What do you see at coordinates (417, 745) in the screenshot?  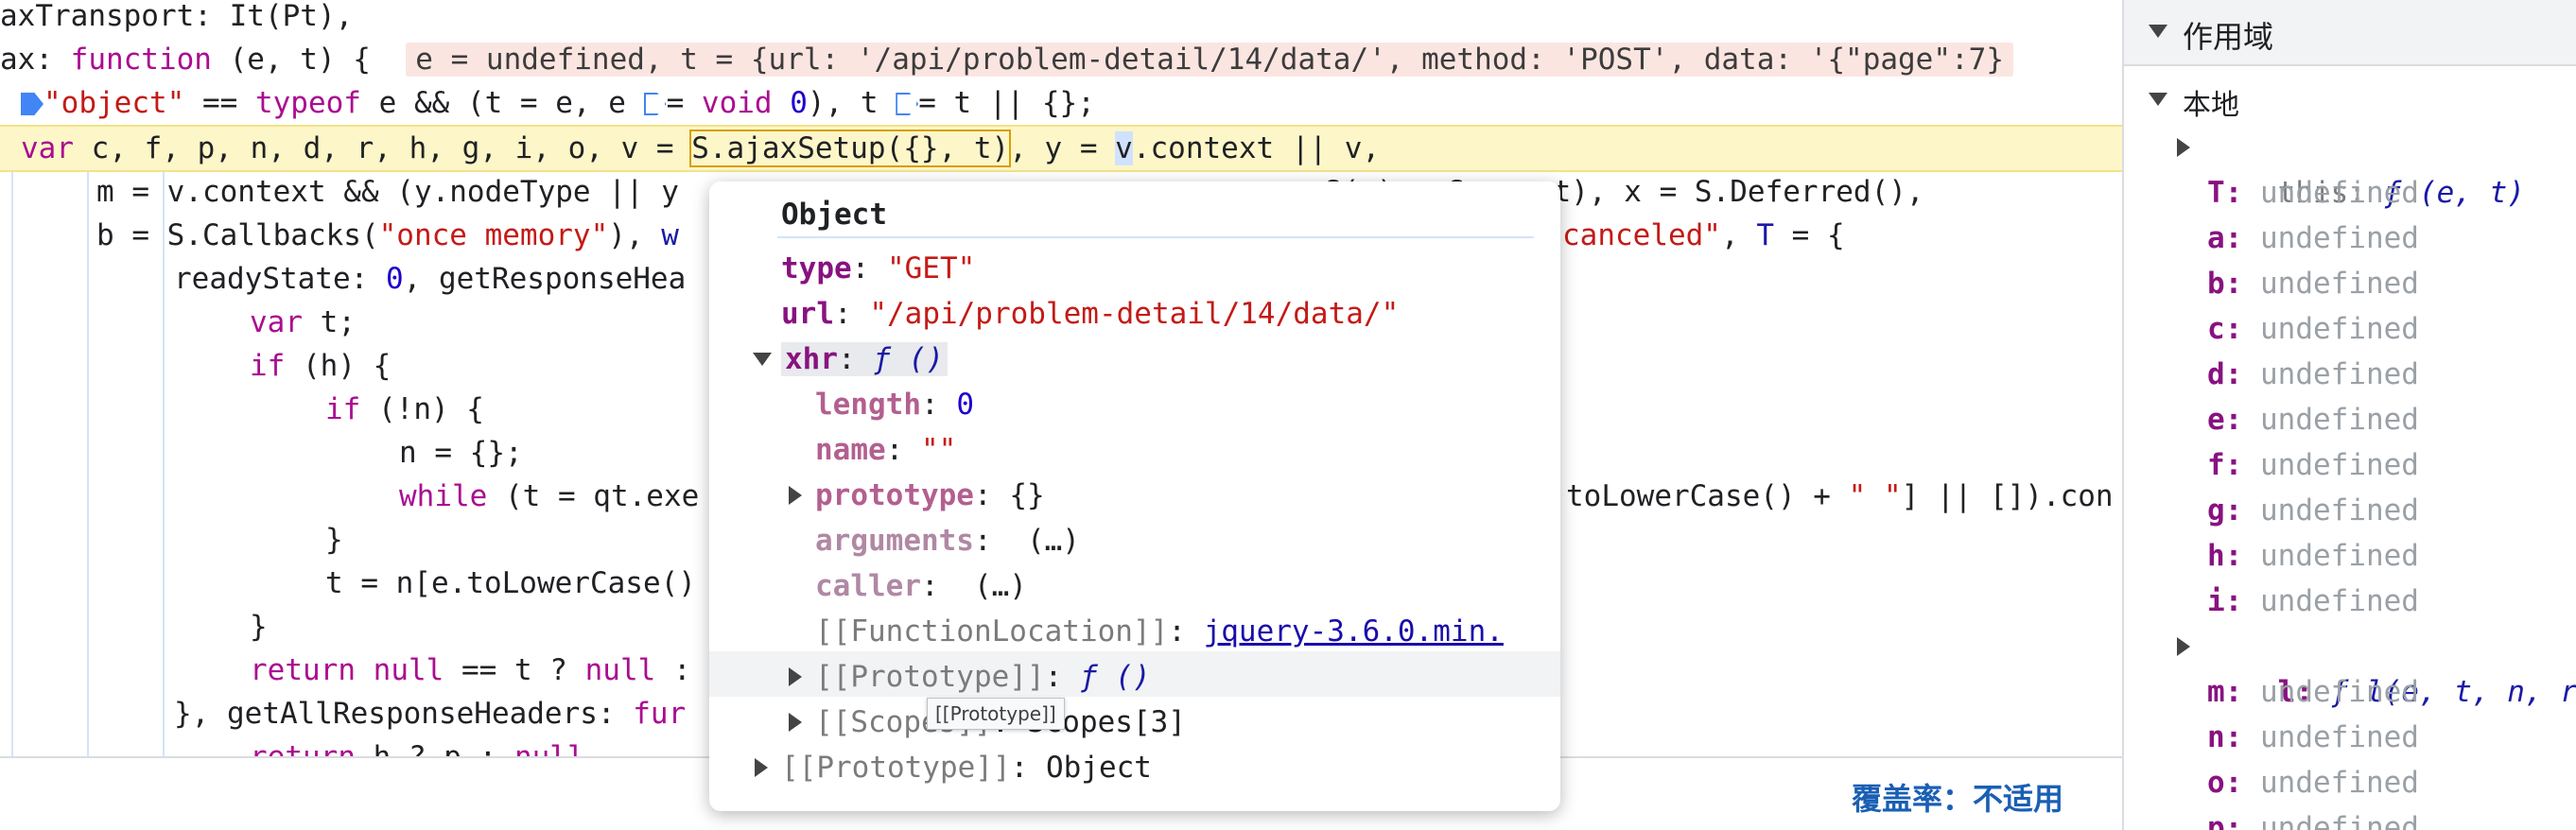 I see `code-line: return h ? p : null` at bounding box center [417, 745].